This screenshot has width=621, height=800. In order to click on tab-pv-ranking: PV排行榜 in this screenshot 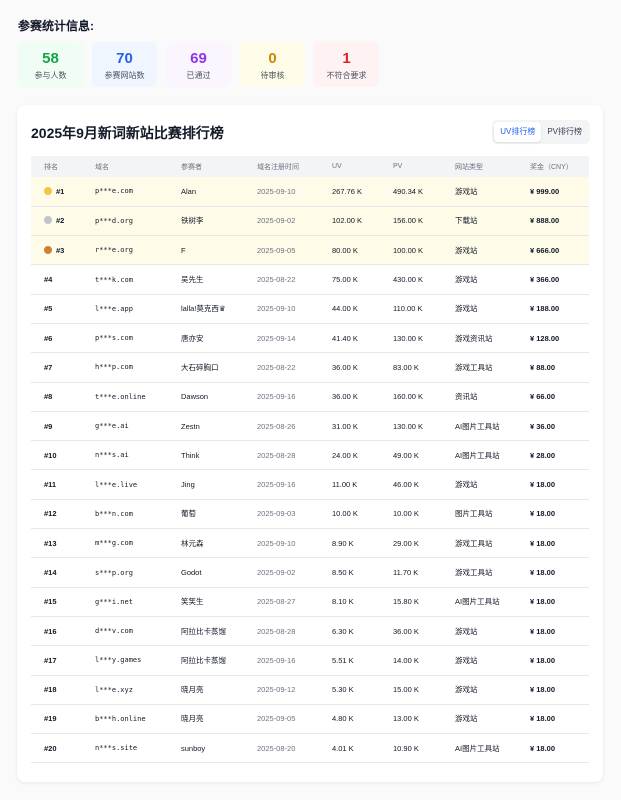, I will do `click(564, 132)`.